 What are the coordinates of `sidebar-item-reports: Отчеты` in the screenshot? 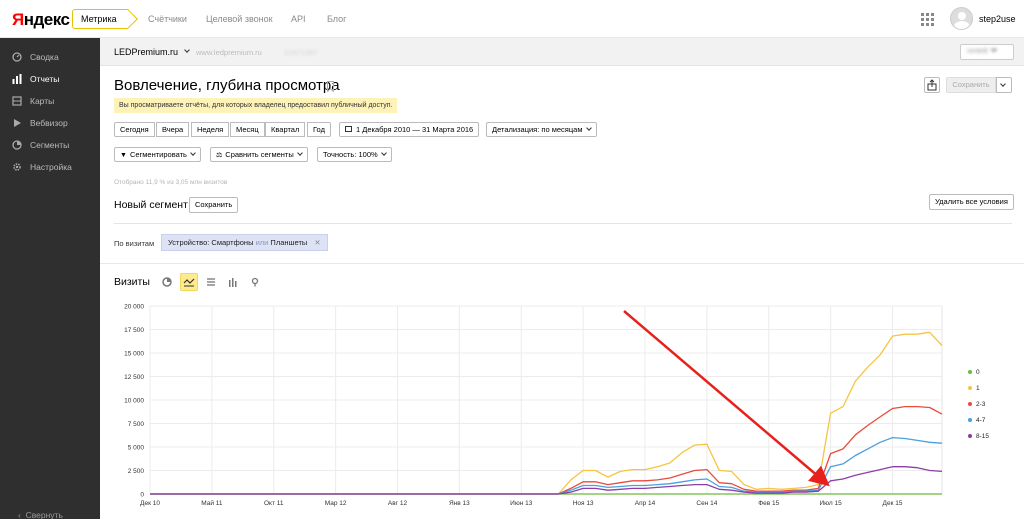 It's located at (35, 79).